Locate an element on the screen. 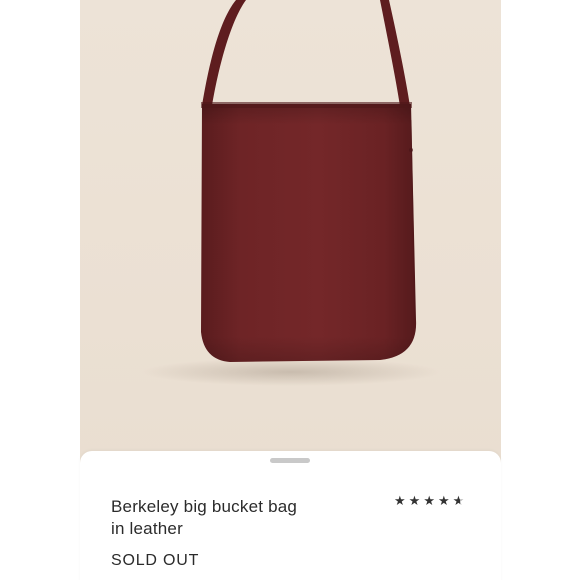  half-star-icon: ★ is located at coordinates (460, 500).